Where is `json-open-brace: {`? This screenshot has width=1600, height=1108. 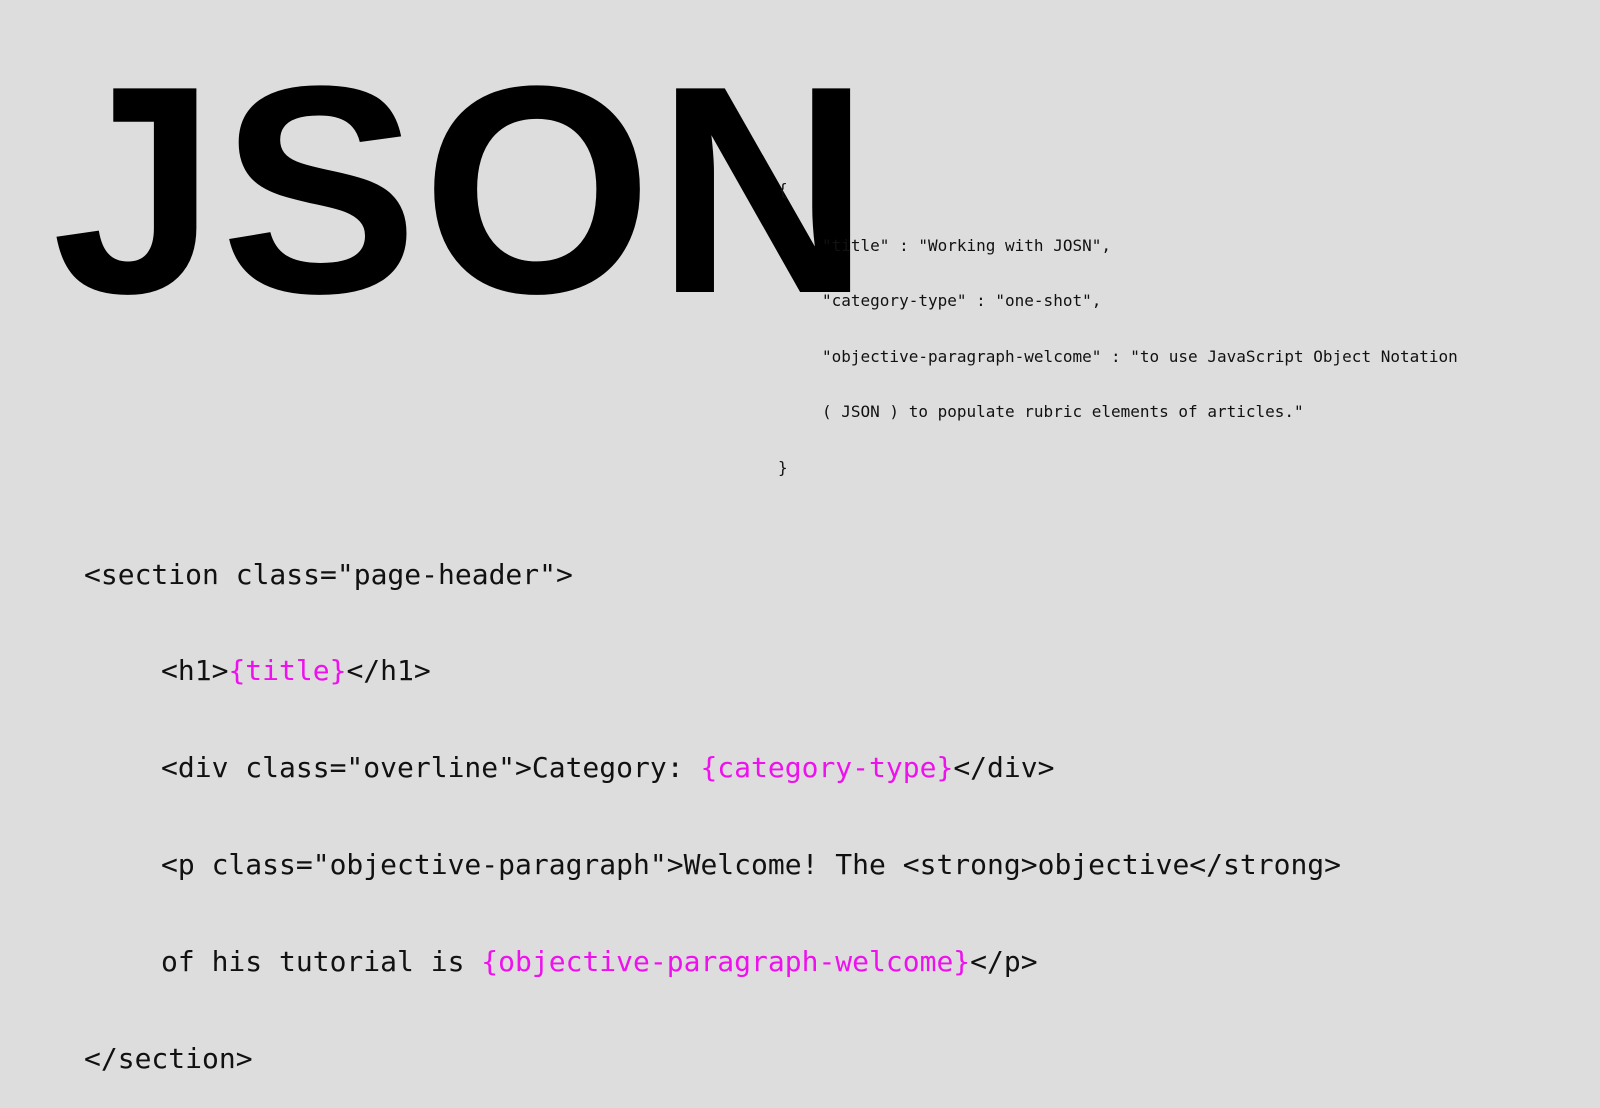 json-open-brace: { is located at coordinates (783, 189).